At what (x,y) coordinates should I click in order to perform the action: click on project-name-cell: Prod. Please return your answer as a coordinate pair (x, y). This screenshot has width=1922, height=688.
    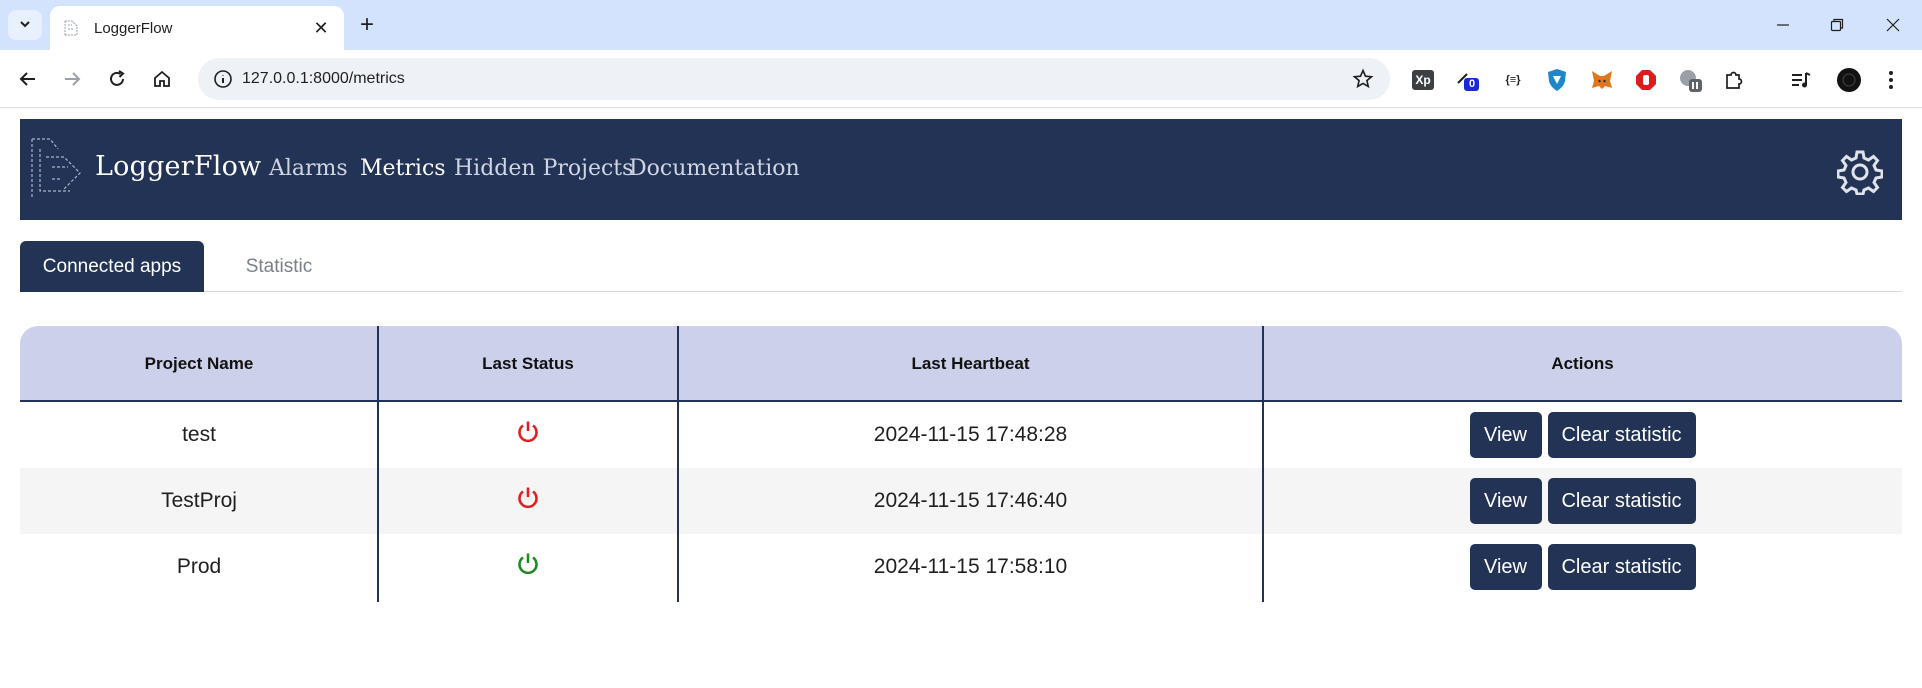
    Looking at the image, I should click on (199, 566).